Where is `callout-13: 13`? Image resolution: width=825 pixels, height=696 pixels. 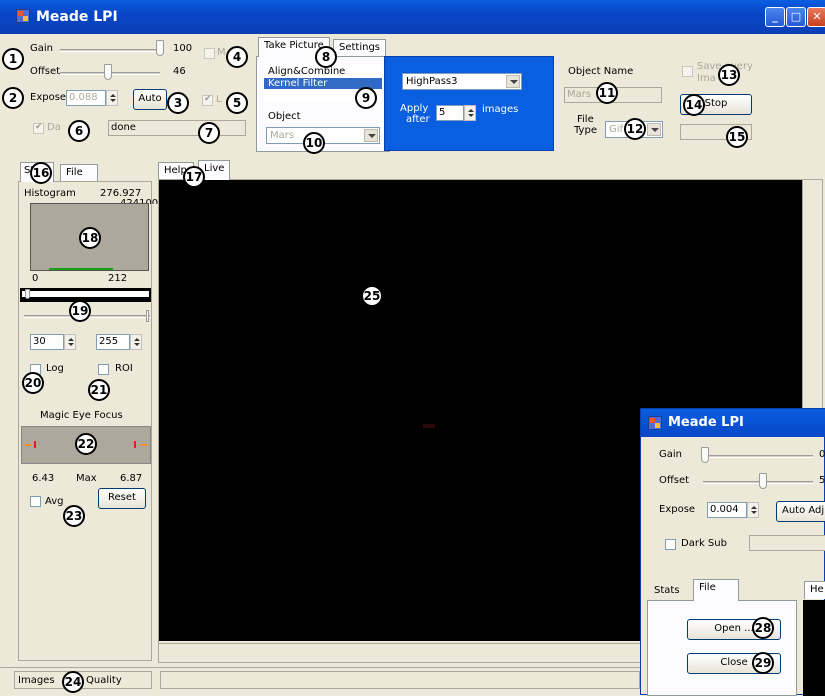
callout-13: 13 is located at coordinates (729, 75).